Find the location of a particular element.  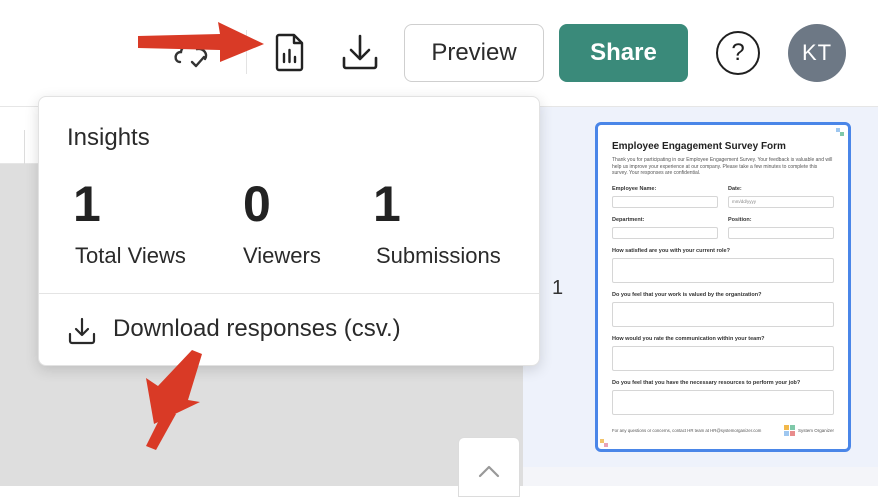

submissions-value: 1 is located at coordinates (387, 204).